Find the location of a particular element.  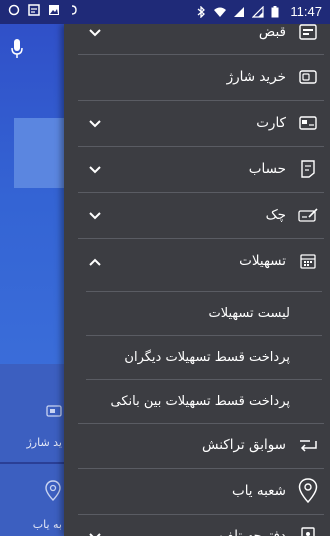

notification-icon is located at coordinates (74, 10).